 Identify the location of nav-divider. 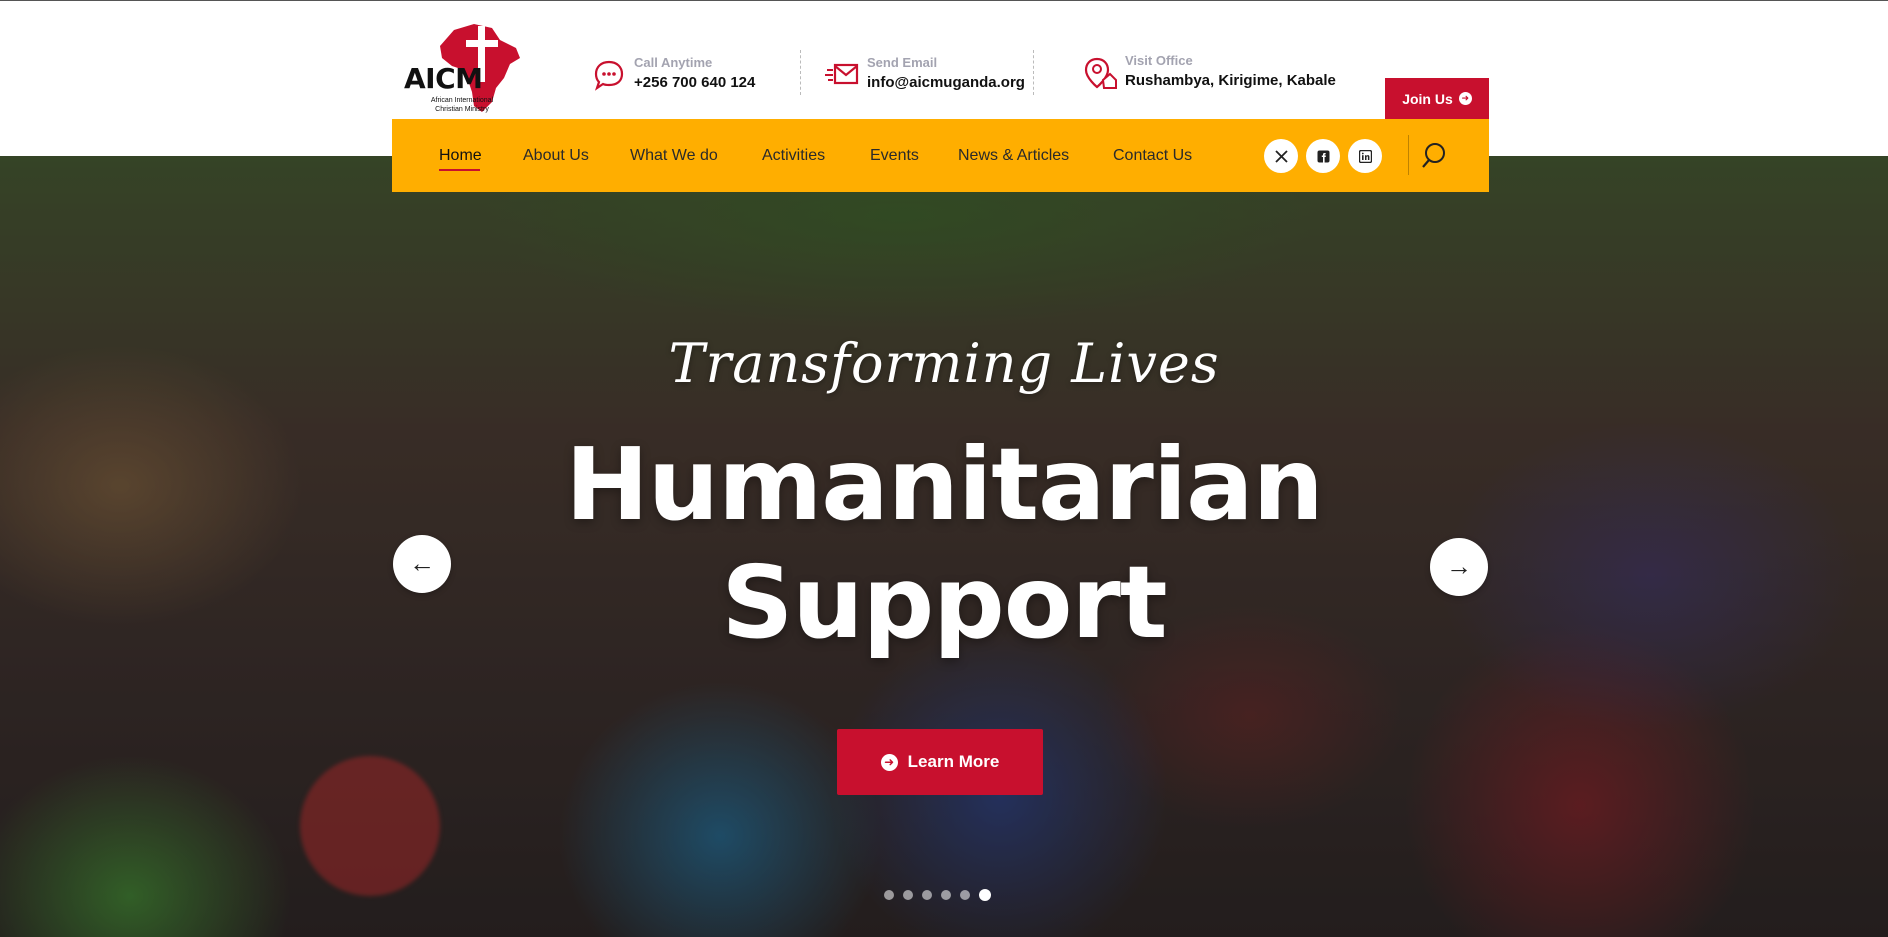
(1408, 155).